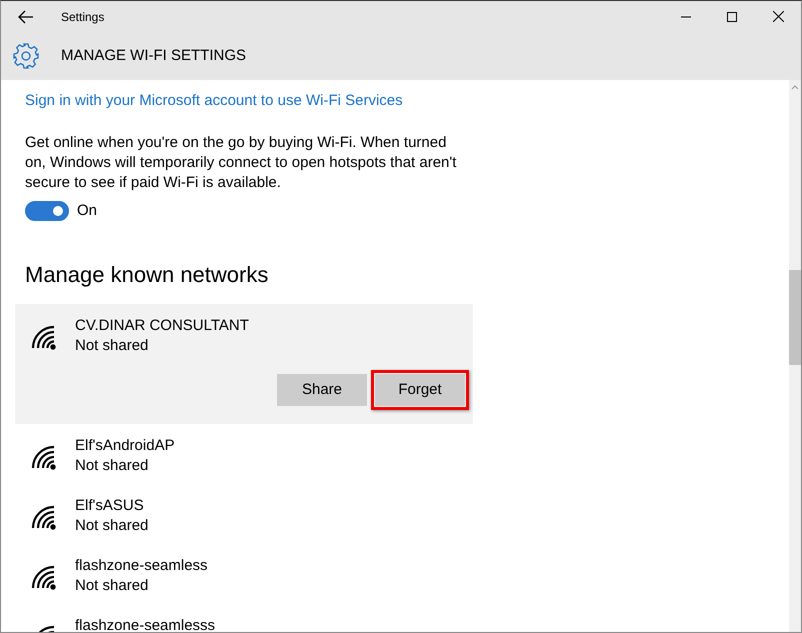 Image resolution: width=802 pixels, height=633 pixels. I want to click on toggle-switch, so click(47, 210).